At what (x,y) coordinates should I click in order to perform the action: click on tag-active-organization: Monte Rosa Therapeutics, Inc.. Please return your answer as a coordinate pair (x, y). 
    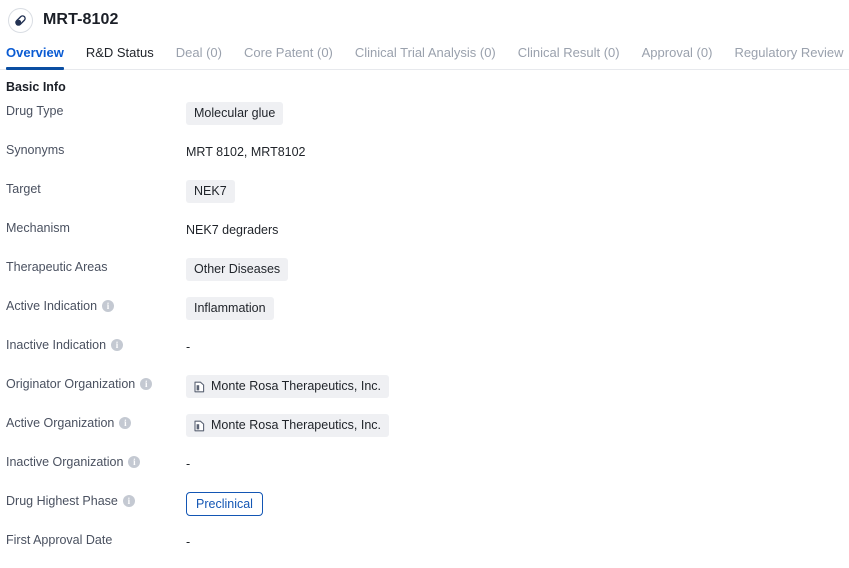
    Looking at the image, I should click on (287, 425).